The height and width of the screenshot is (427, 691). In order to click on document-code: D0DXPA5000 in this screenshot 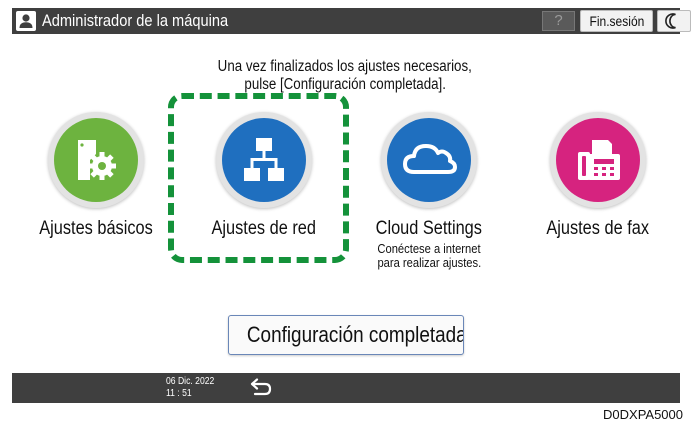, I will do `click(643, 414)`.